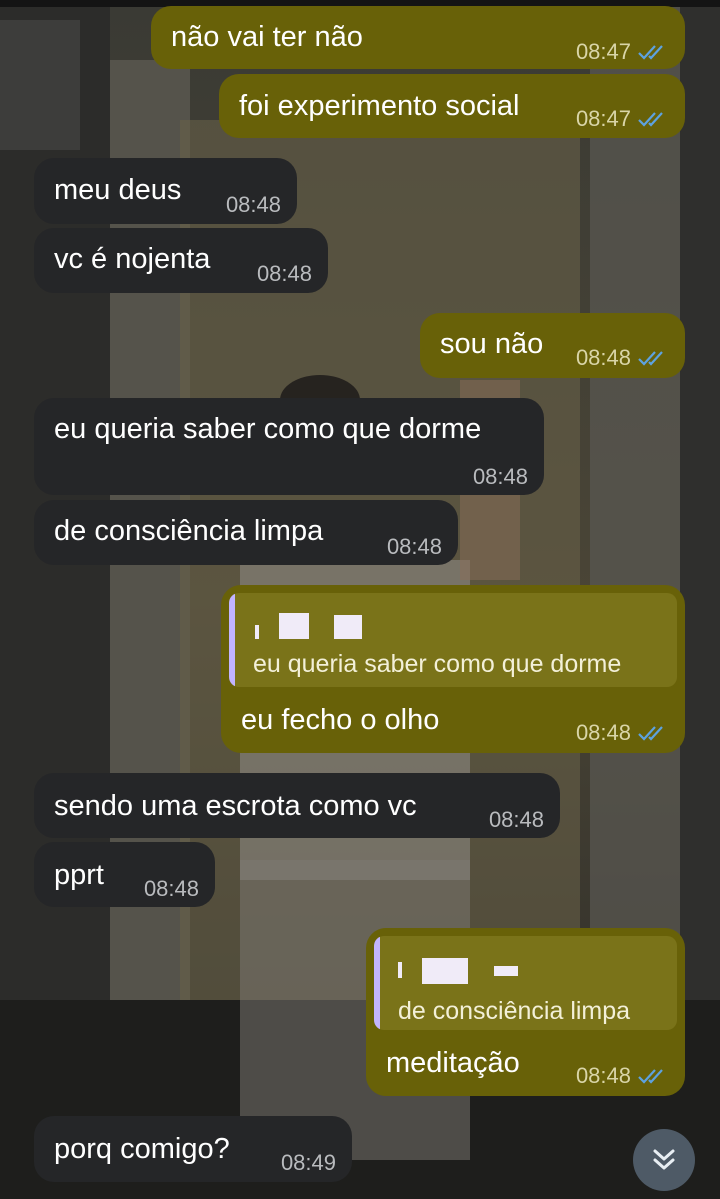 This screenshot has height=1199, width=720. Describe the element at coordinates (453, 640) in the screenshot. I see `reply-preview: eu queria saber como que dorme` at that location.